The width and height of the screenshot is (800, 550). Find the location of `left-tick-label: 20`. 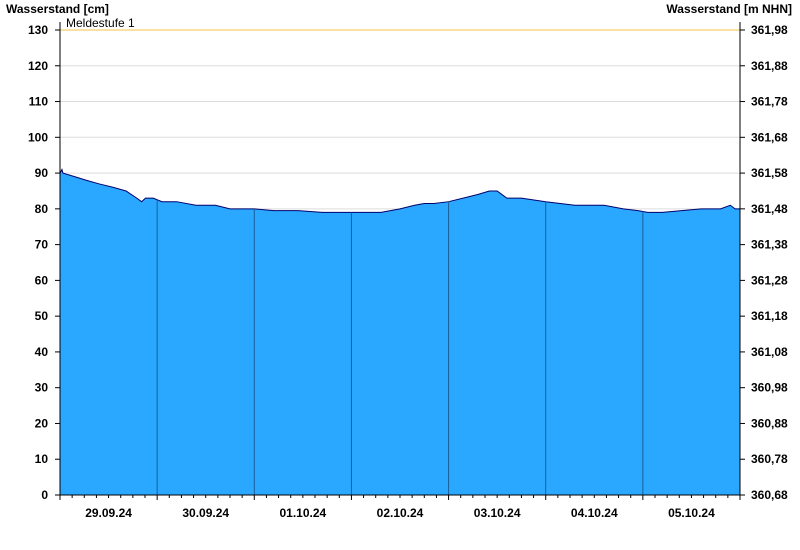

left-tick-label: 20 is located at coordinates (42, 423).